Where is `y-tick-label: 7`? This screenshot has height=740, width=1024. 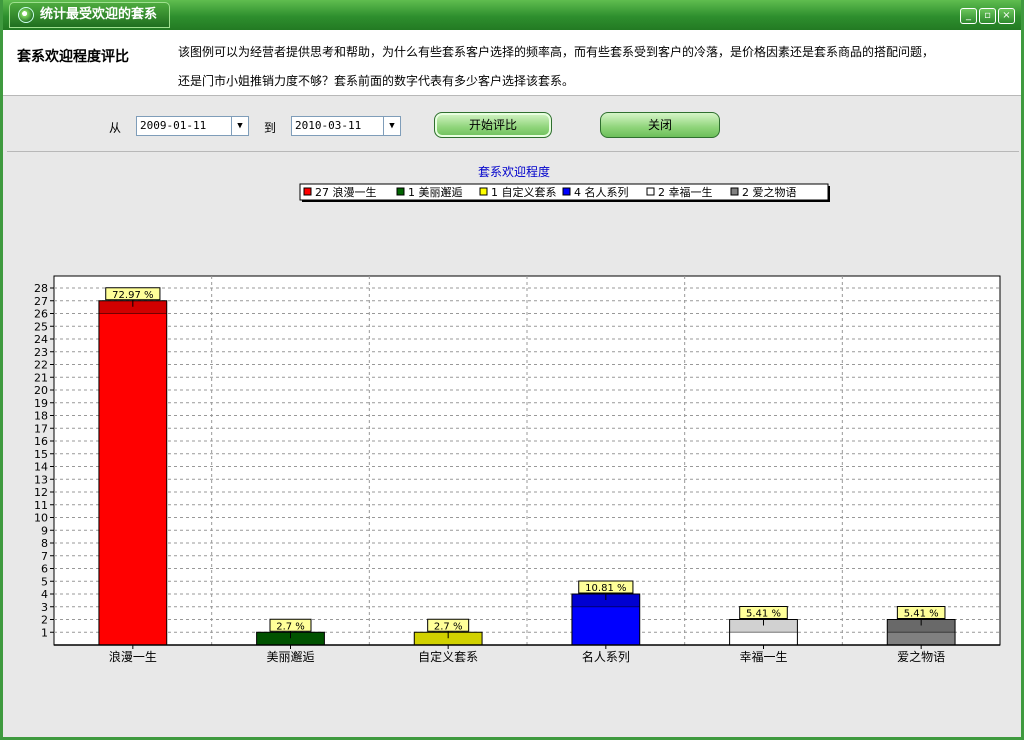
y-tick-label: 7 is located at coordinates (44, 556).